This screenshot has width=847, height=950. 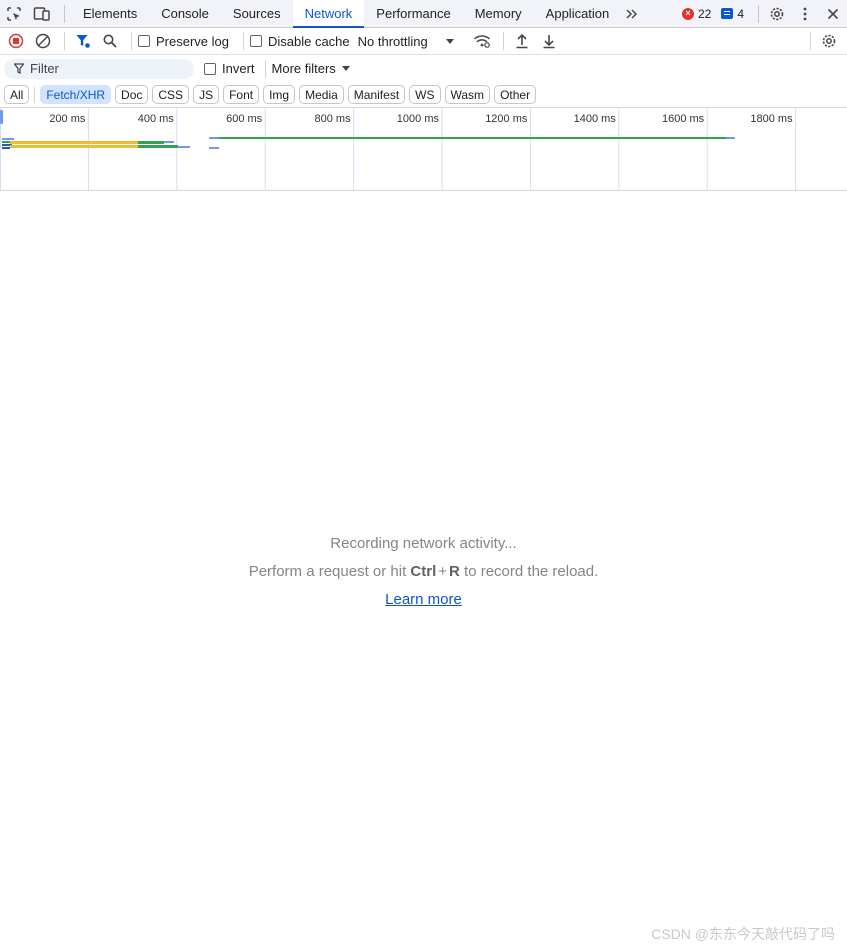 What do you see at coordinates (229, 68) in the screenshot?
I see `invert-checkbox: Invert` at bounding box center [229, 68].